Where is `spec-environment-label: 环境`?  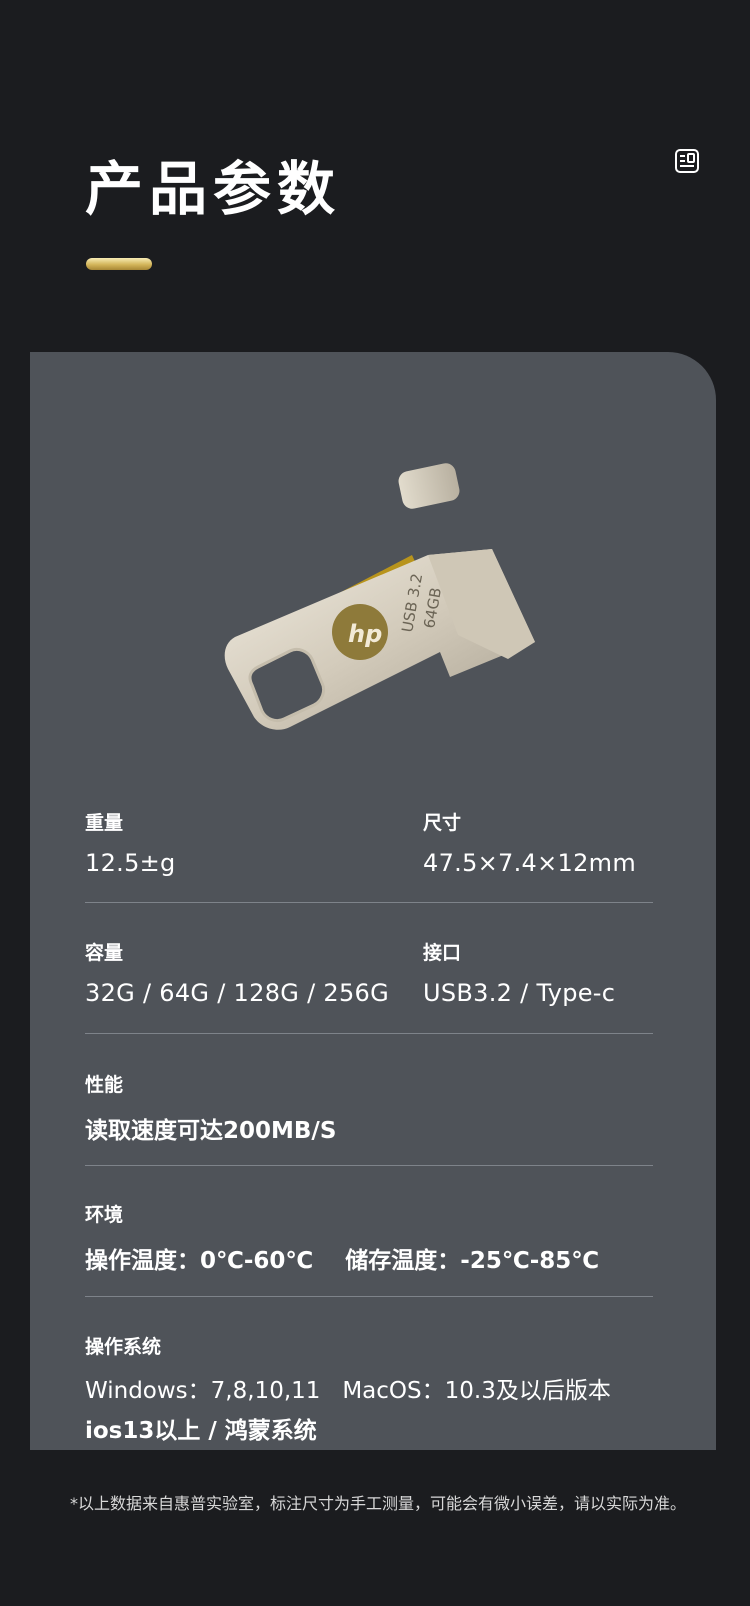
spec-environment-label: 环境 is located at coordinates (104, 1215).